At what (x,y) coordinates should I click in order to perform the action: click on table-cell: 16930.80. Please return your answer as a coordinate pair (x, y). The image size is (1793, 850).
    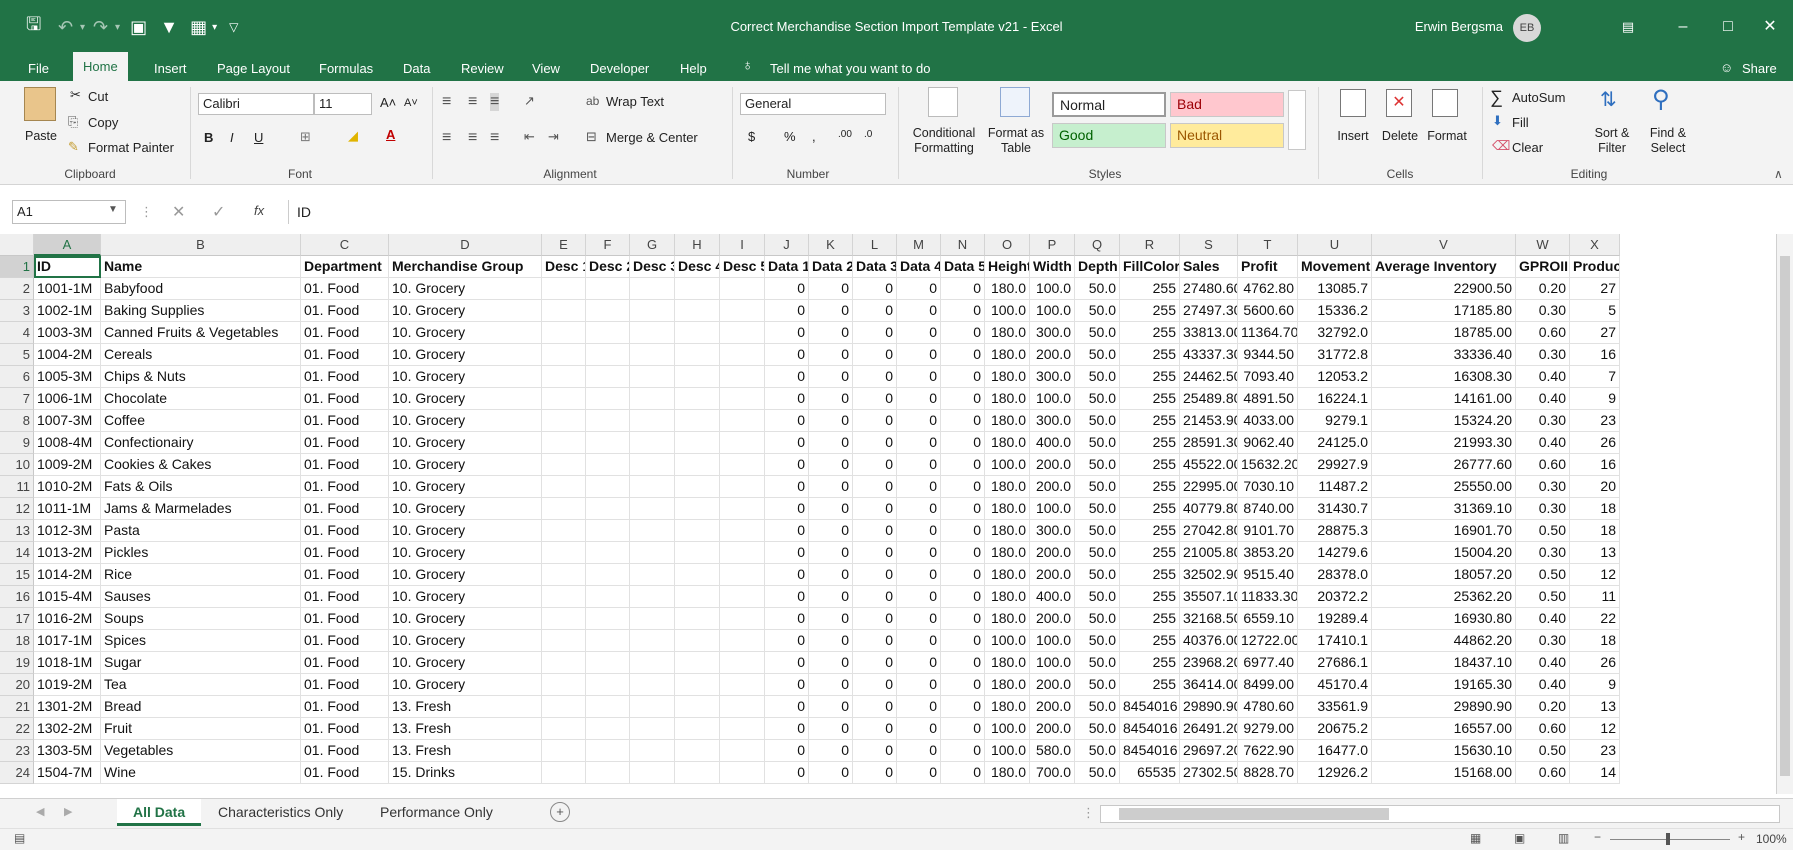
    Looking at the image, I should click on (1444, 619).